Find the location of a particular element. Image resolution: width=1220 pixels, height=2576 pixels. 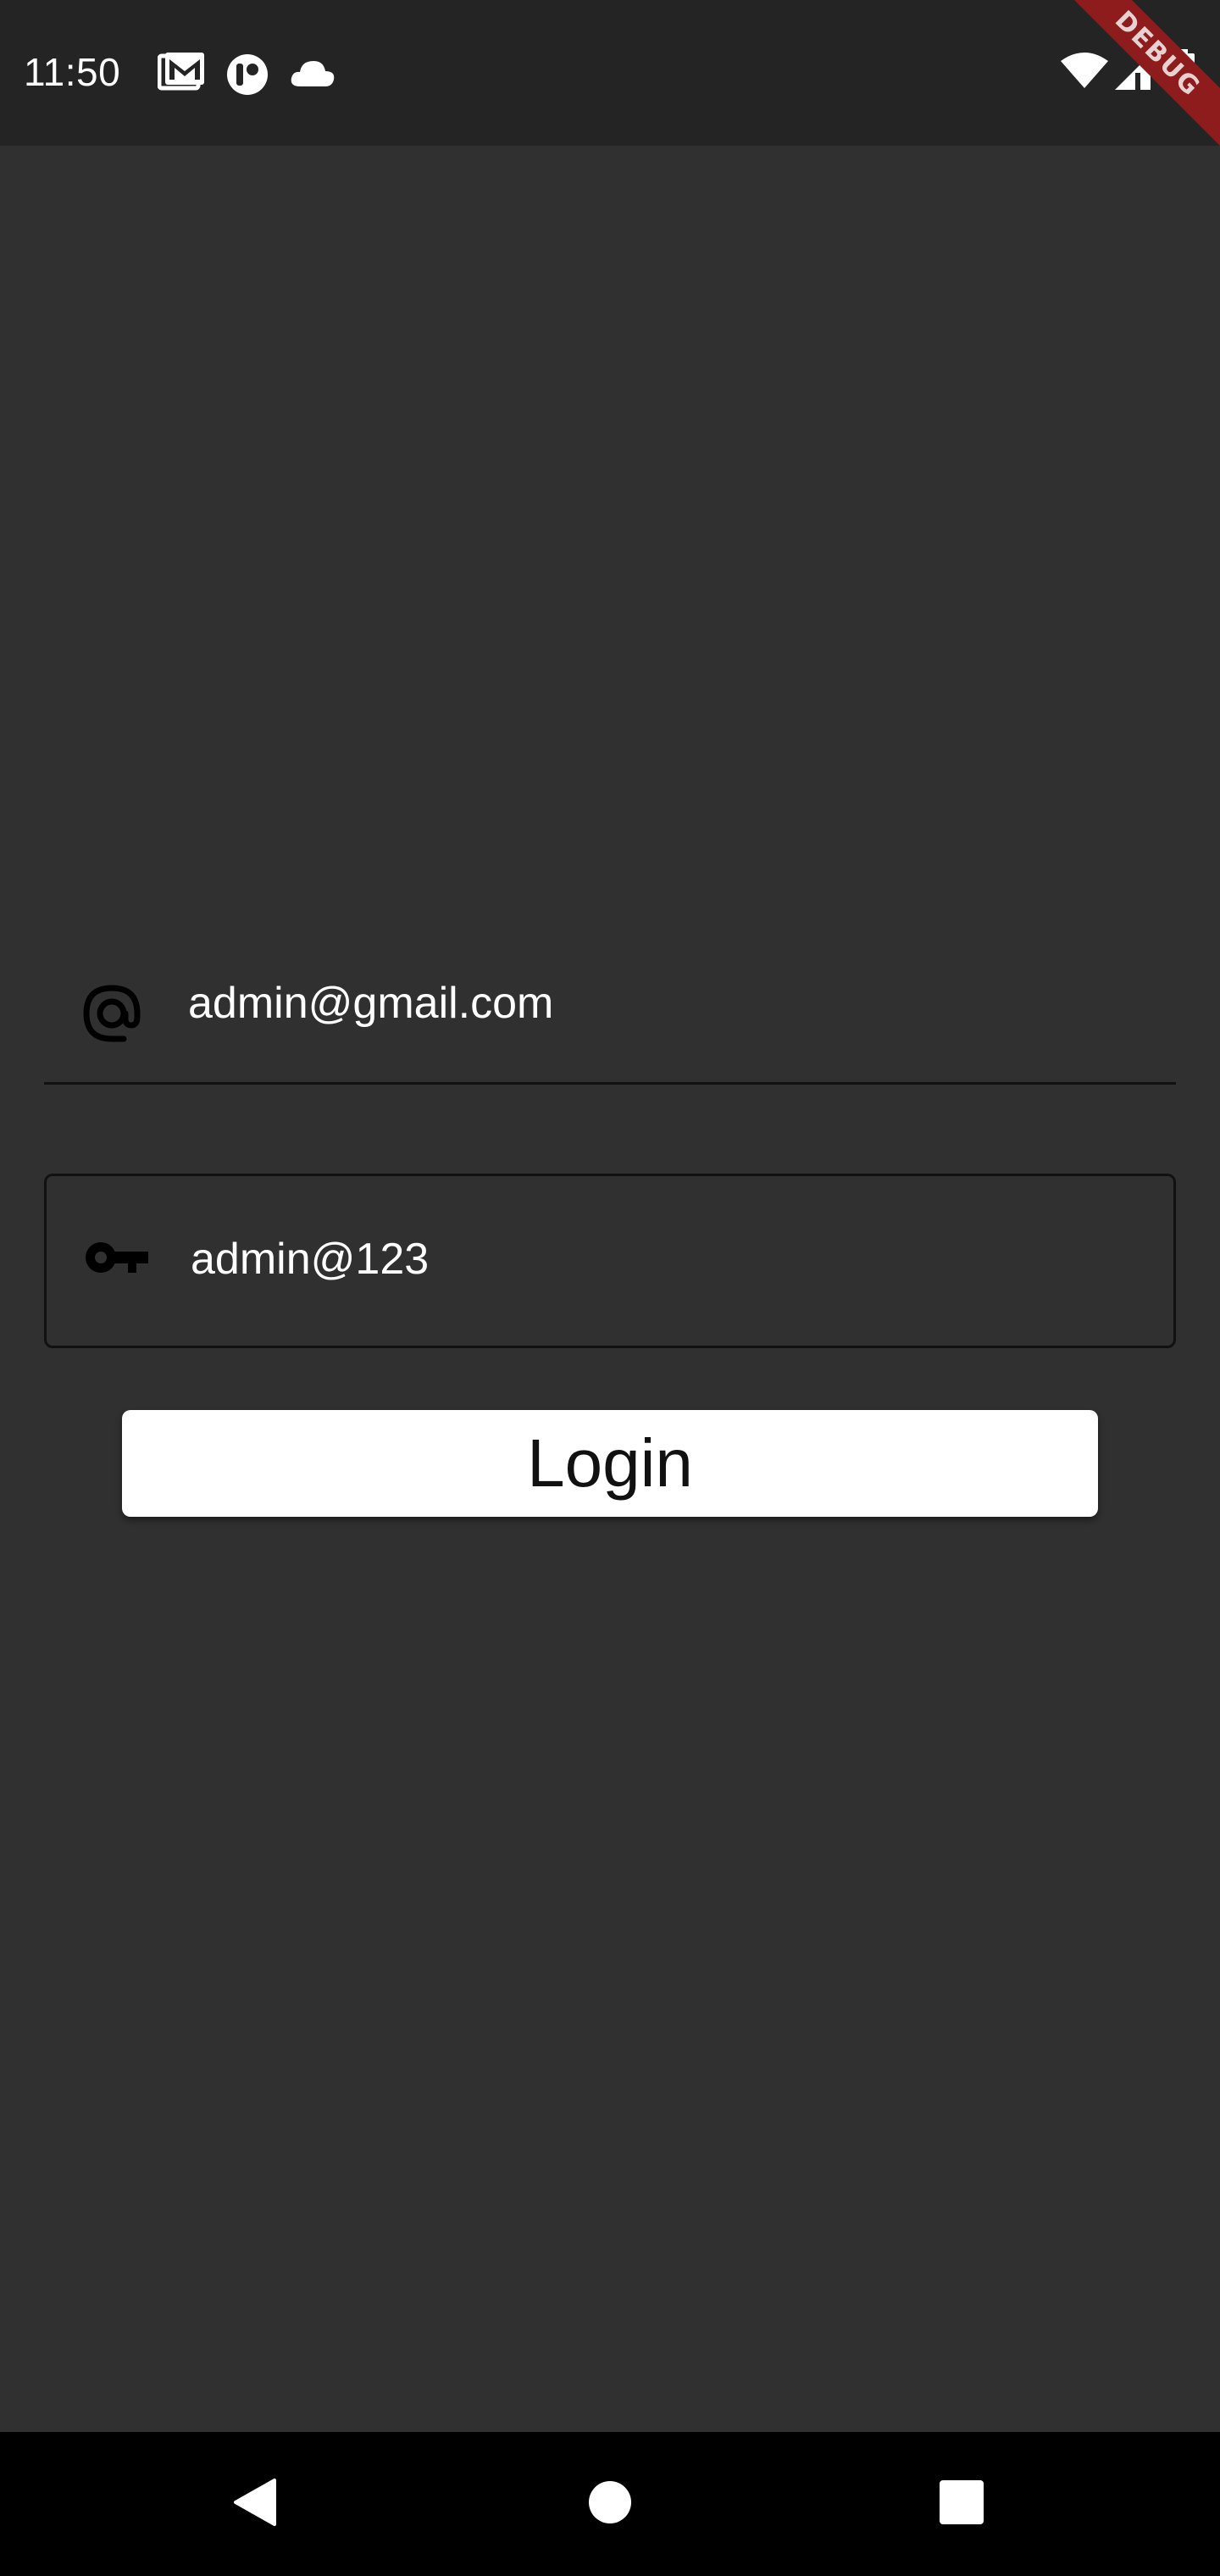

login-button: Login is located at coordinates (610, 1463).